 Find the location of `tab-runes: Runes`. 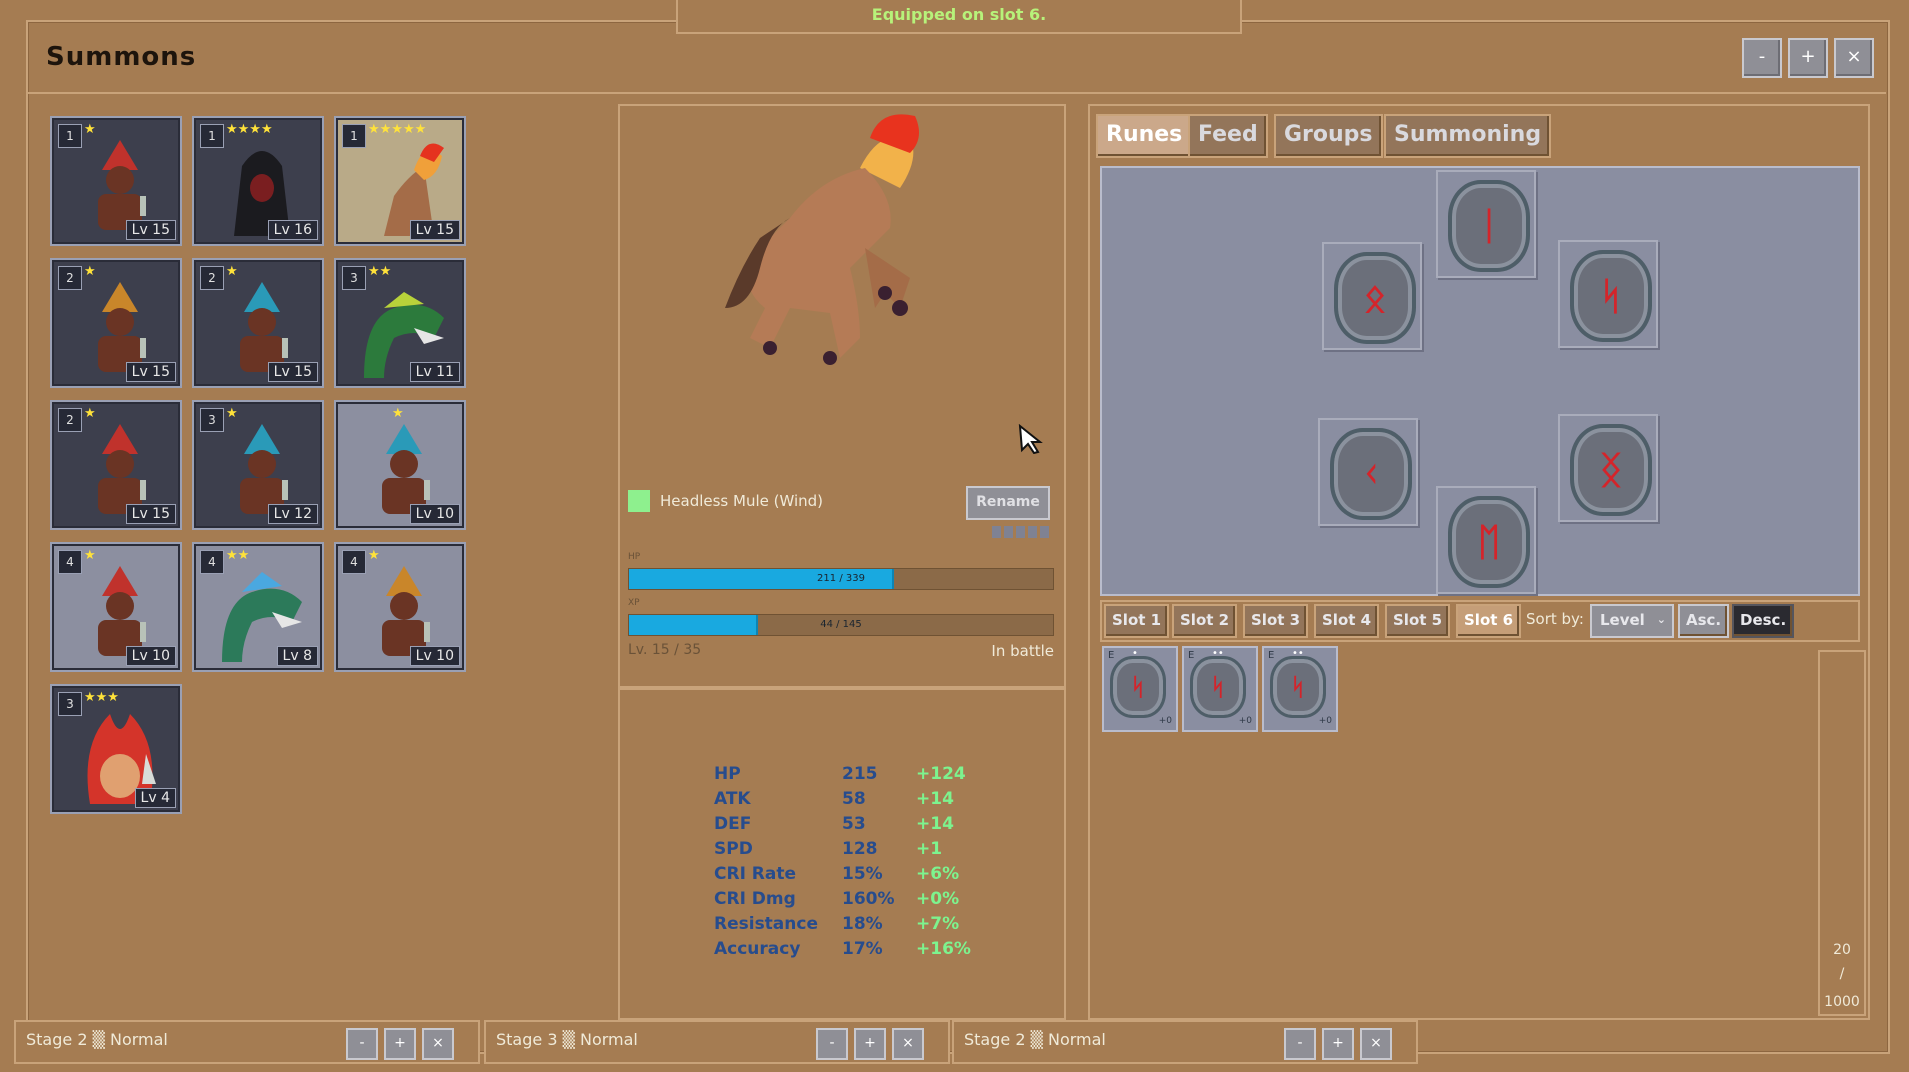

tab-runes: Runes is located at coordinates (1144, 136).